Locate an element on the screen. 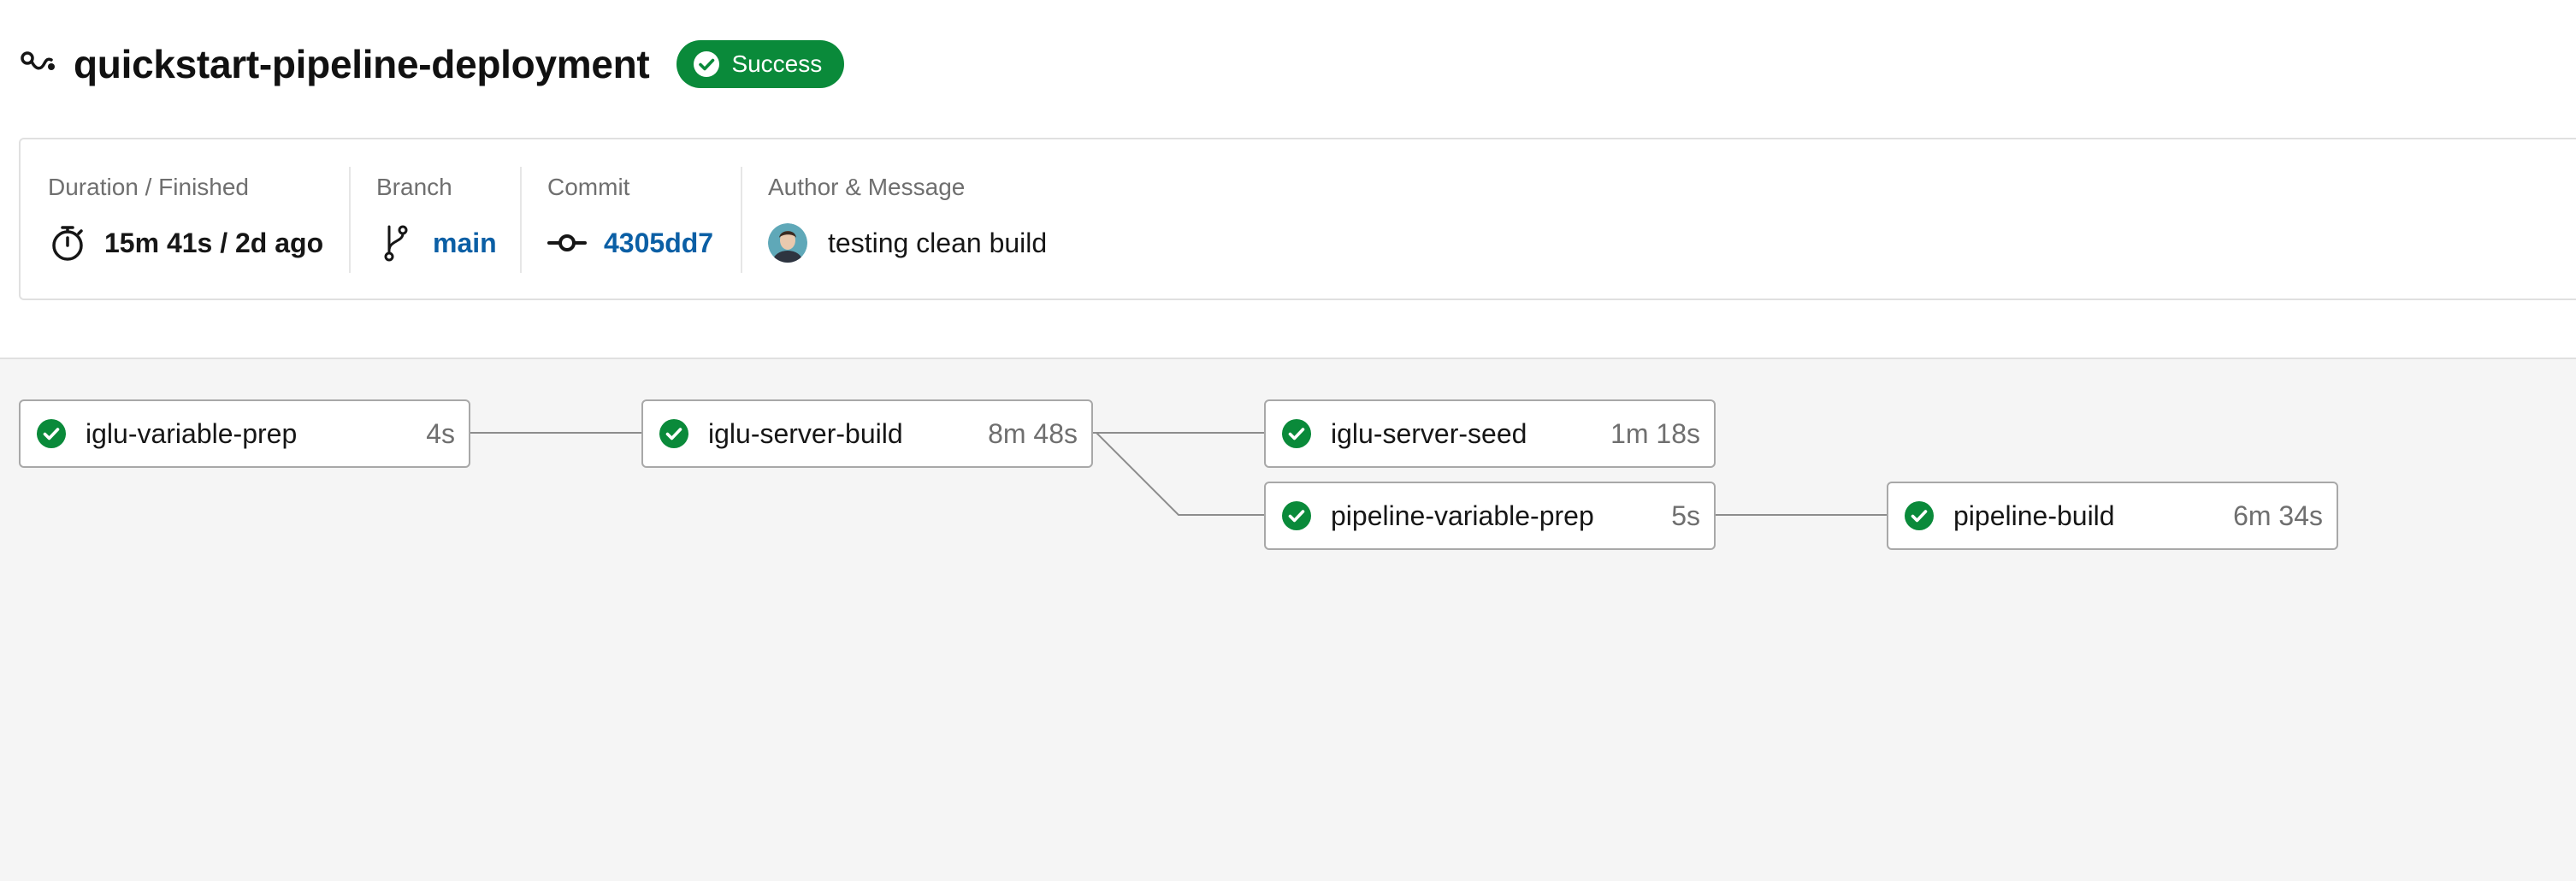 Image resolution: width=2576 pixels, height=881 pixels. duration-value-row: 15m 41s / 2d ago is located at coordinates (185, 243).